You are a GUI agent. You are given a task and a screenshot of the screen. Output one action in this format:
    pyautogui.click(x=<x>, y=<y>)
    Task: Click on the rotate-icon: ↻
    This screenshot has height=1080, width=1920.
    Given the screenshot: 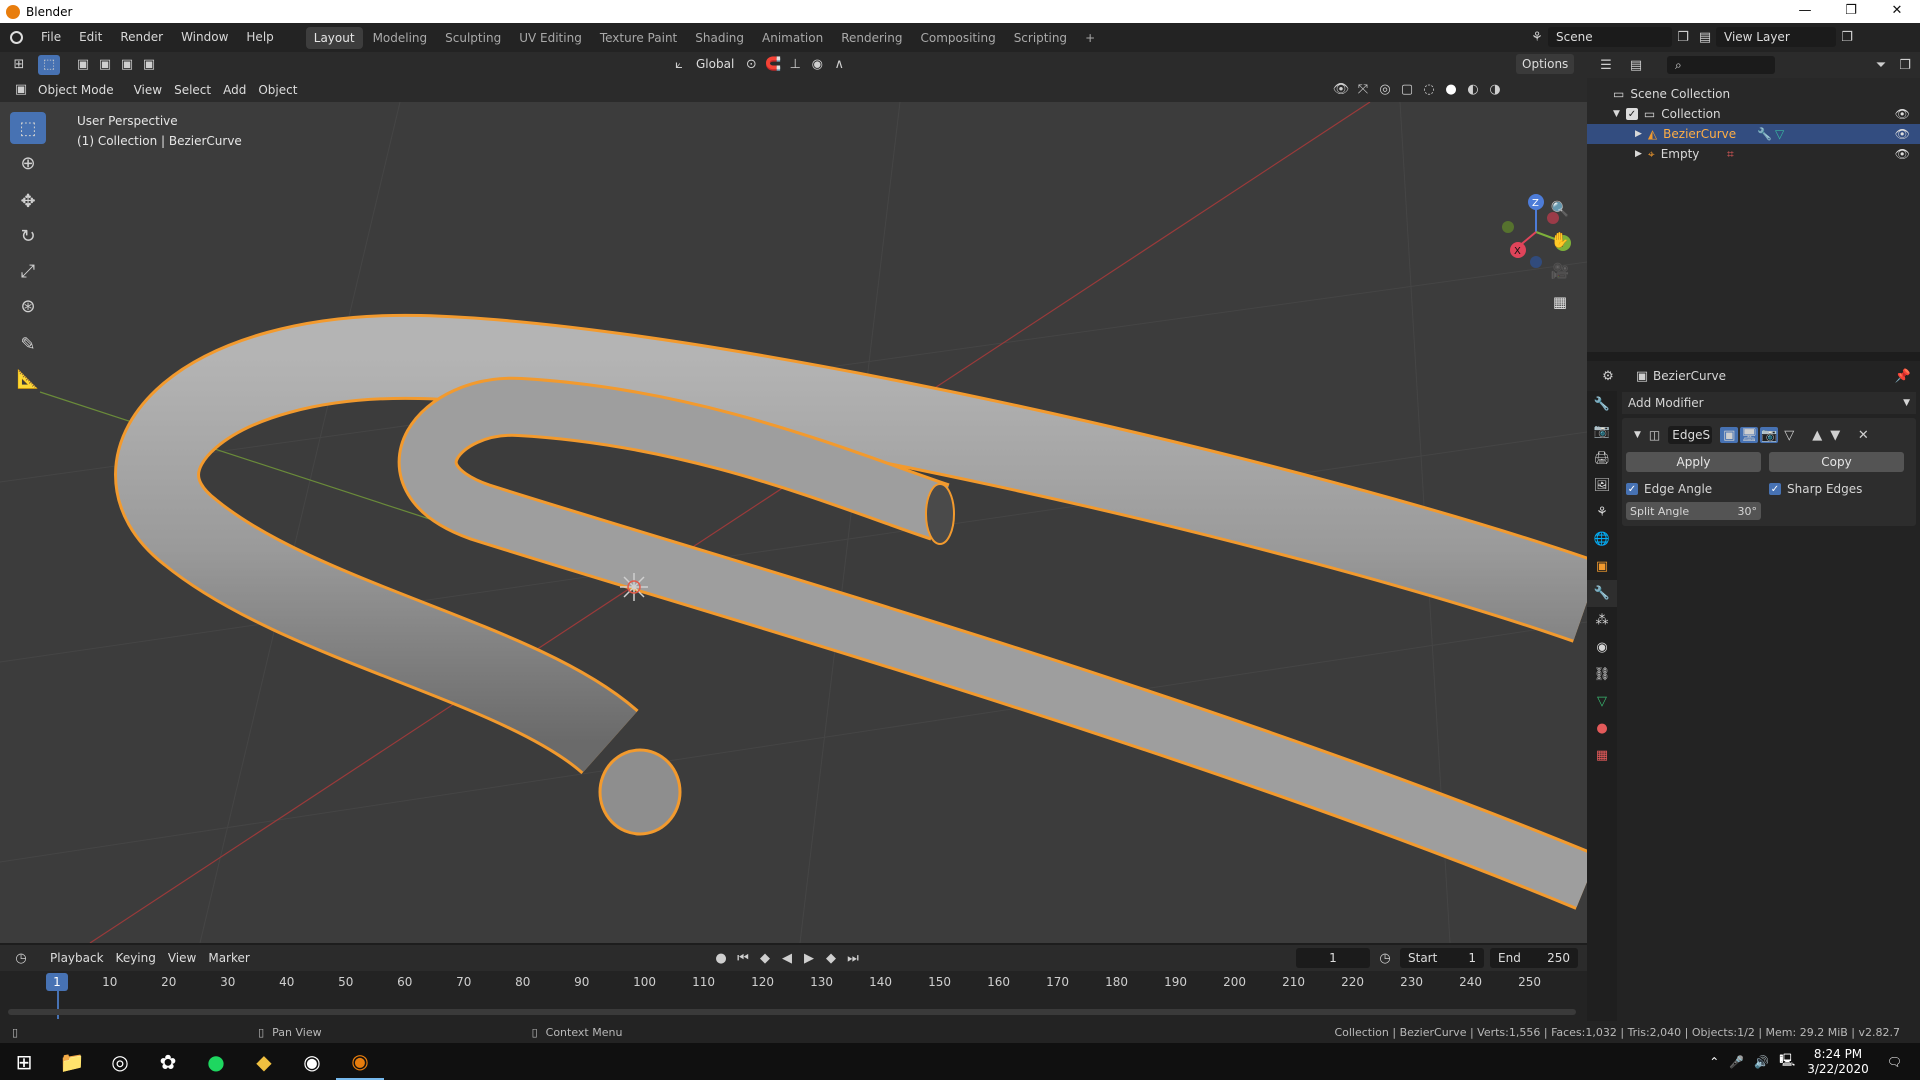 What is the action you would take?
    pyautogui.click(x=28, y=236)
    